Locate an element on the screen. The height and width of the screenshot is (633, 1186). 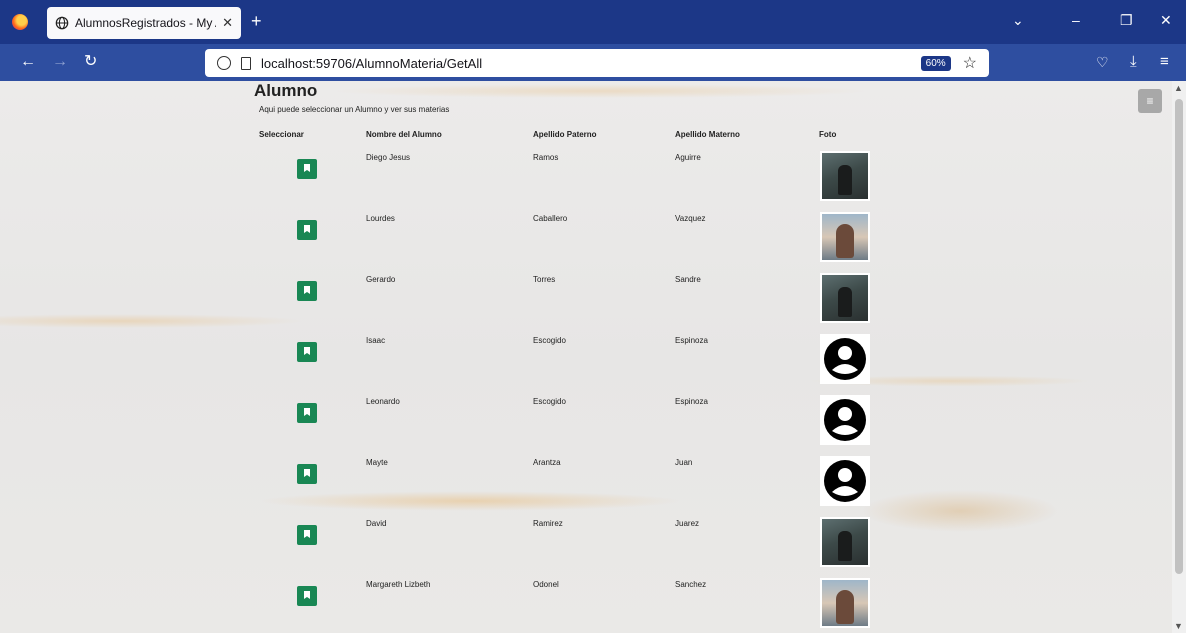
forward-icon: → is located at coordinates (60, 62).